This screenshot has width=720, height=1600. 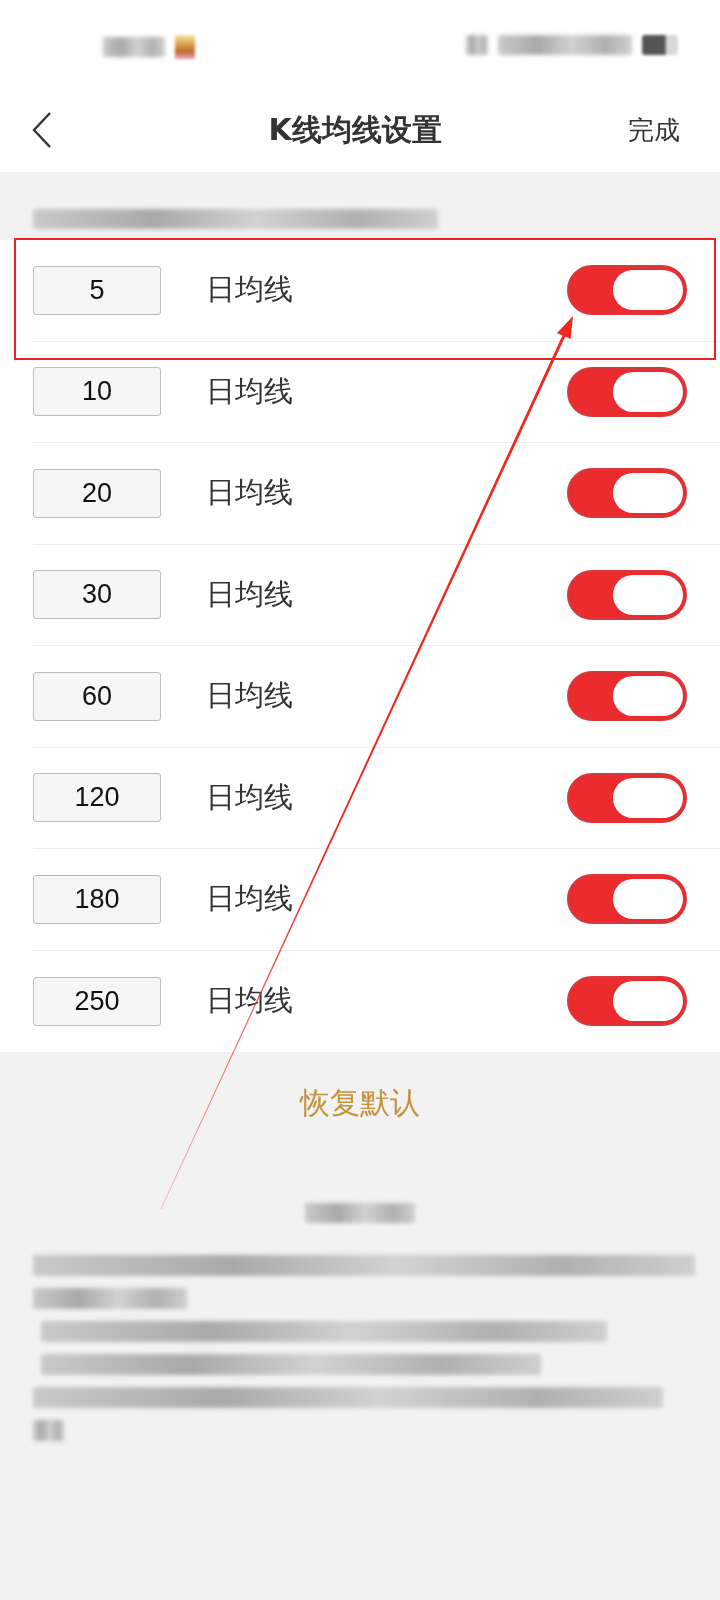 What do you see at coordinates (97, 595) in the screenshot?
I see `period-field: 30` at bounding box center [97, 595].